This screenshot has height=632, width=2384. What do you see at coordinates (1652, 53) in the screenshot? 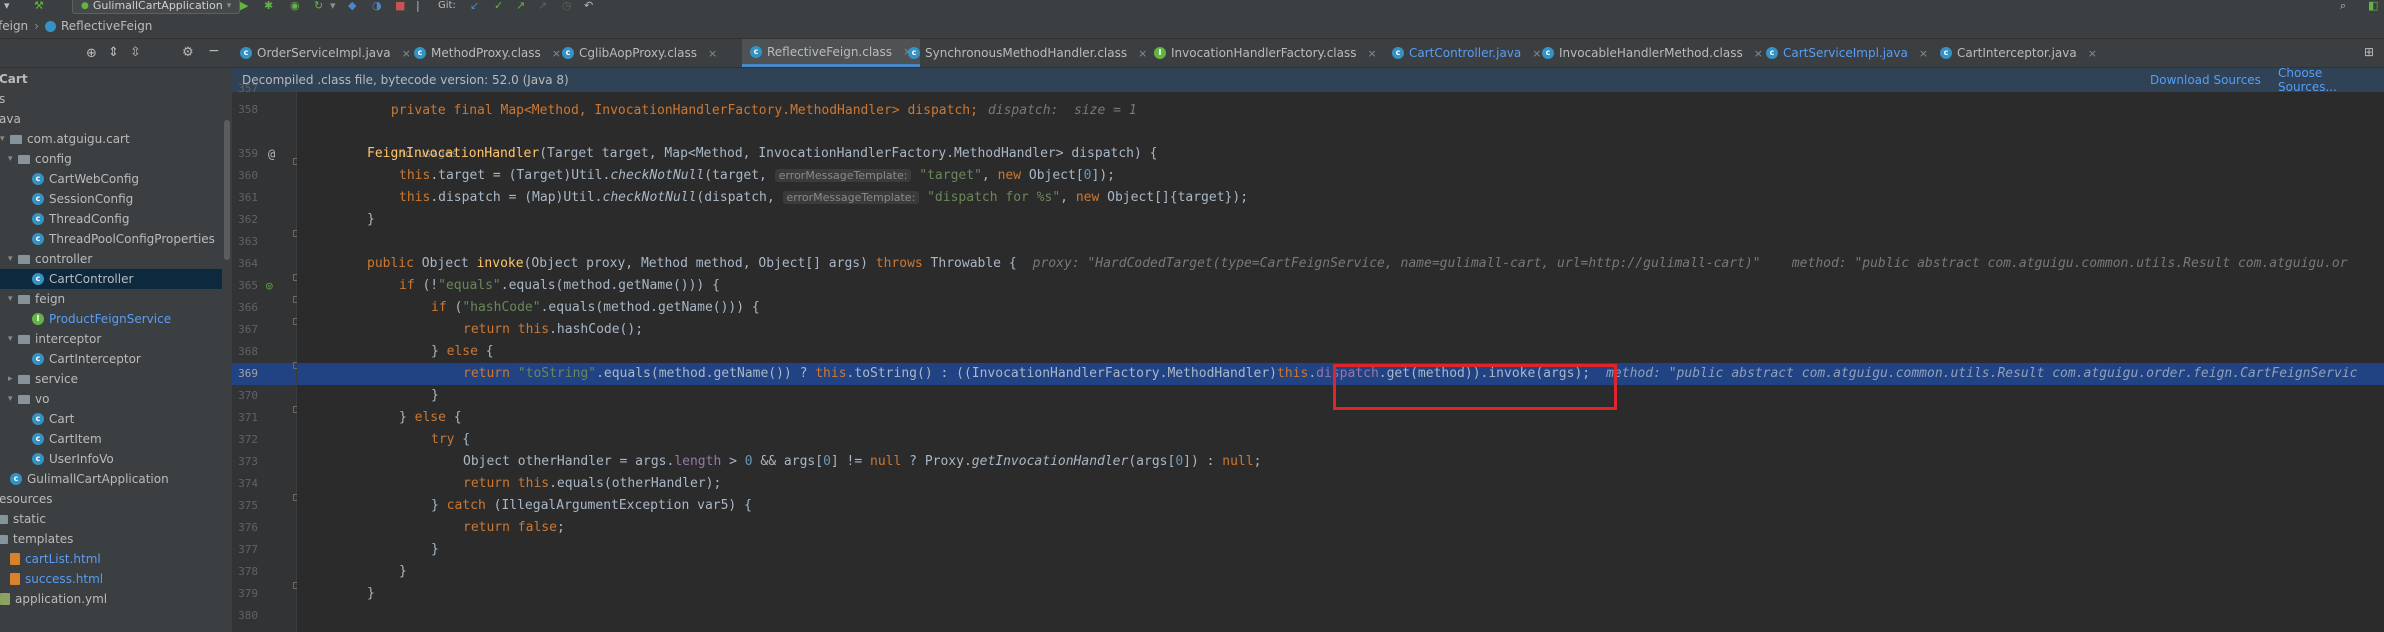
I see `tab-invocablehandlermethod: c InvocableHandlerMethod.class ×` at bounding box center [1652, 53].